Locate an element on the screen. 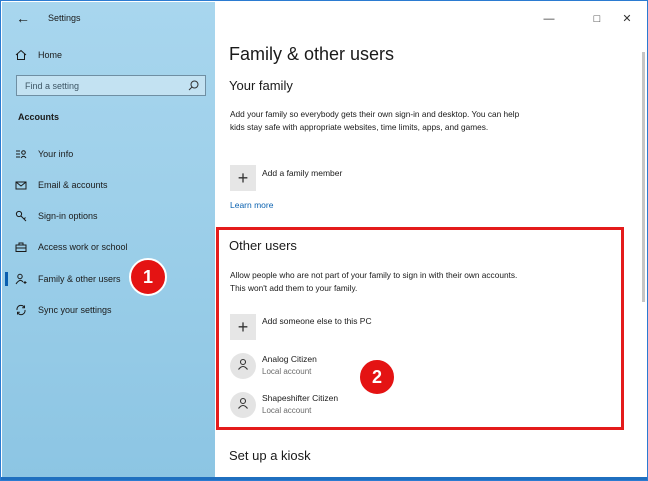 This screenshot has width=648, height=481. section-label: Accounts is located at coordinates (39, 117).